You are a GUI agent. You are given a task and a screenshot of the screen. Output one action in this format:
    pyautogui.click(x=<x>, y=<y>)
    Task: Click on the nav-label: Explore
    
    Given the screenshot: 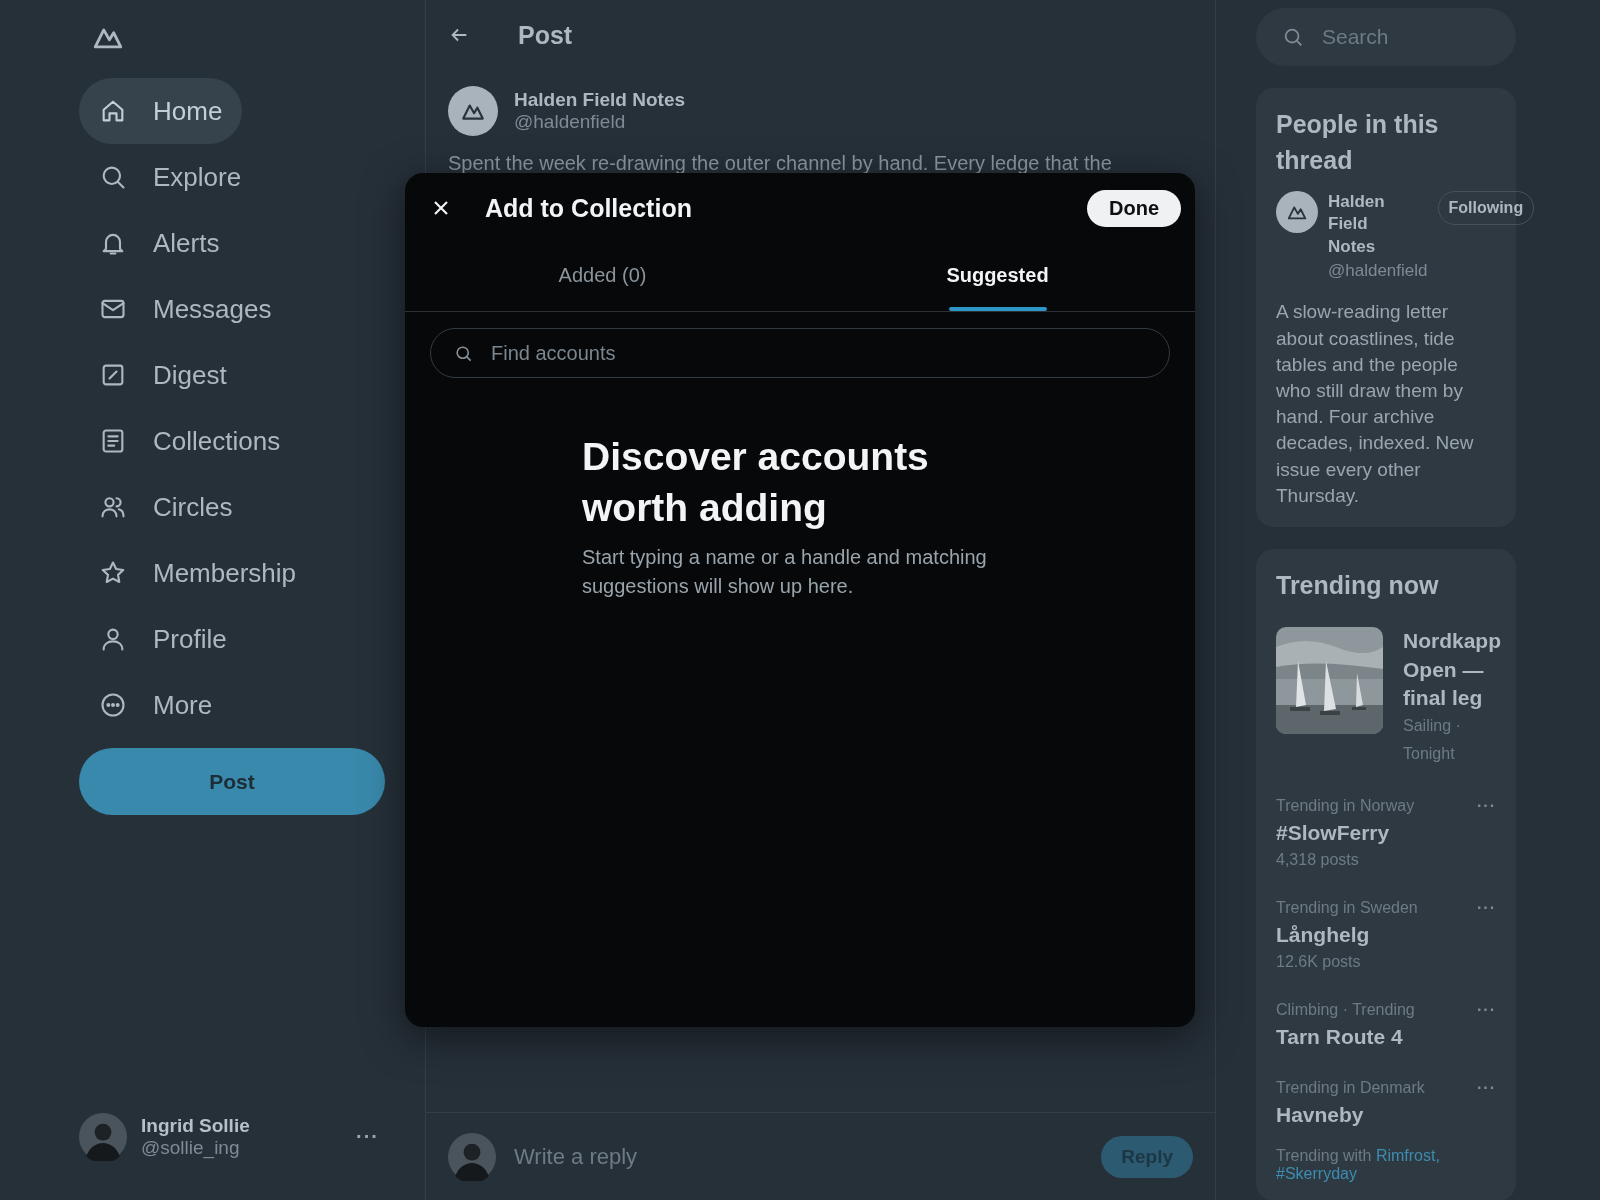 What is the action you would take?
    pyautogui.click(x=197, y=177)
    